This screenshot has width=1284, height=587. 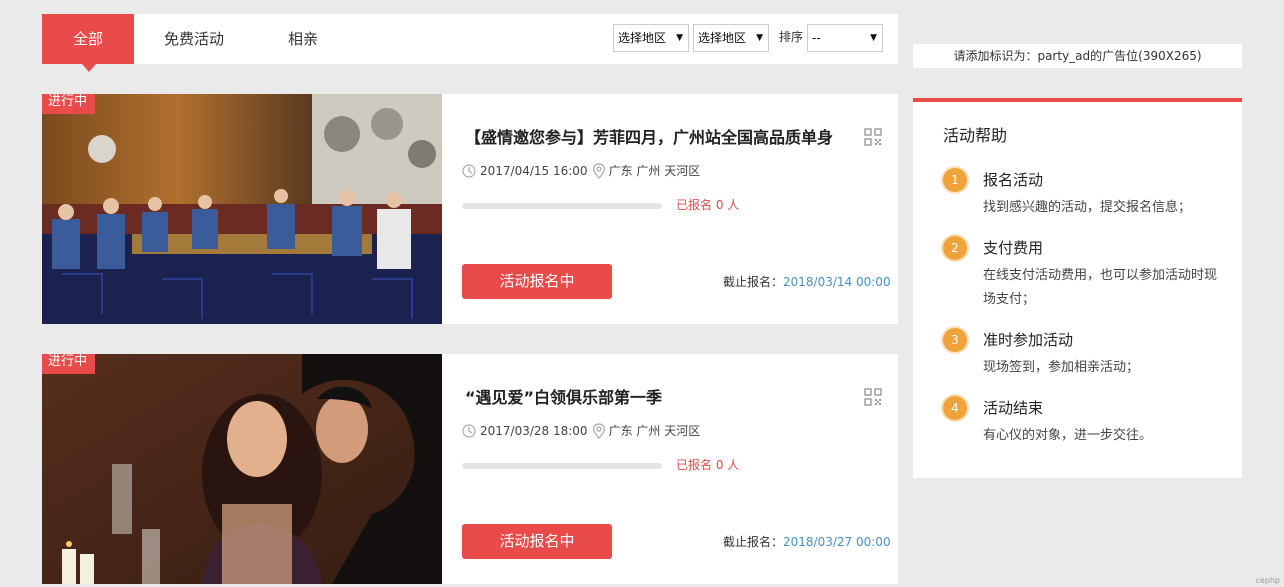 I want to click on region-select-2: 选择地区 ▼, so click(x=731, y=38).